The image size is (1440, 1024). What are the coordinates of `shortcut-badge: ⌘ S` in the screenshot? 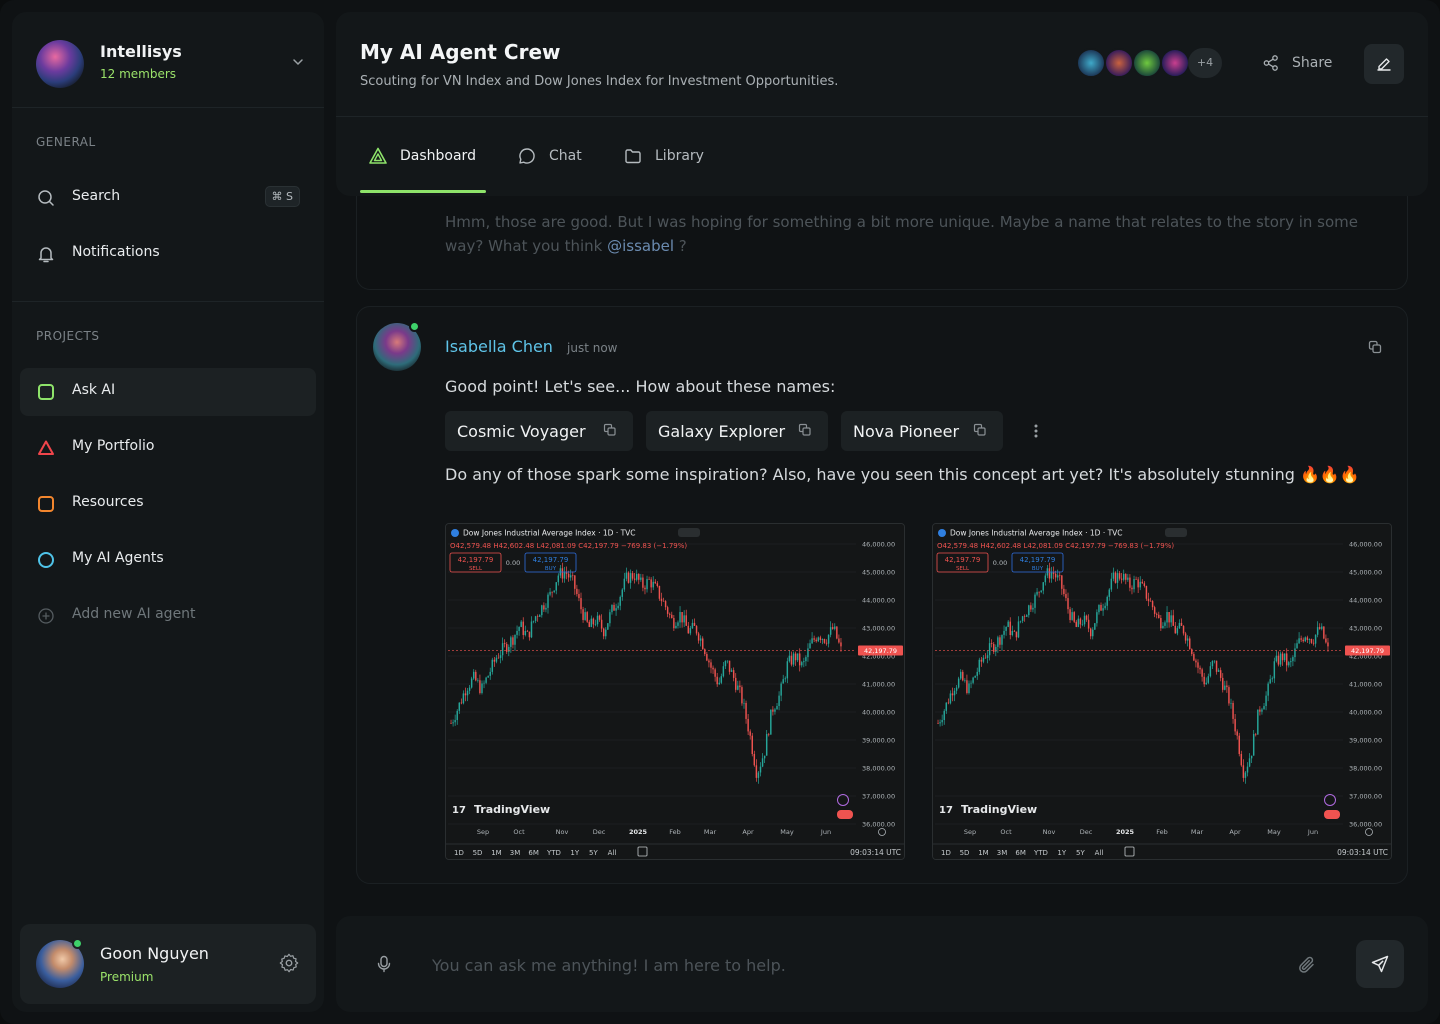 It's located at (282, 196).